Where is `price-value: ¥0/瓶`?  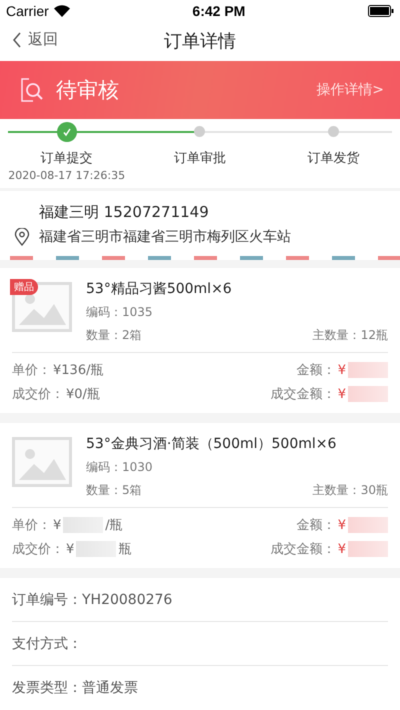 price-value: ¥0/瓶 is located at coordinates (83, 394).